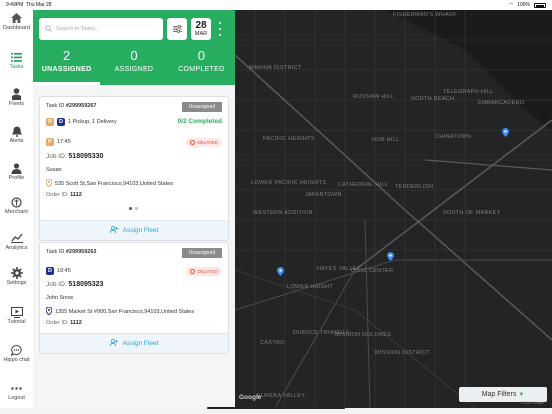 The height and width of the screenshot is (414, 552). What do you see at coordinates (363, 185) in the screenshot?
I see `map-label: CATHEDRAL HILL` at bounding box center [363, 185].